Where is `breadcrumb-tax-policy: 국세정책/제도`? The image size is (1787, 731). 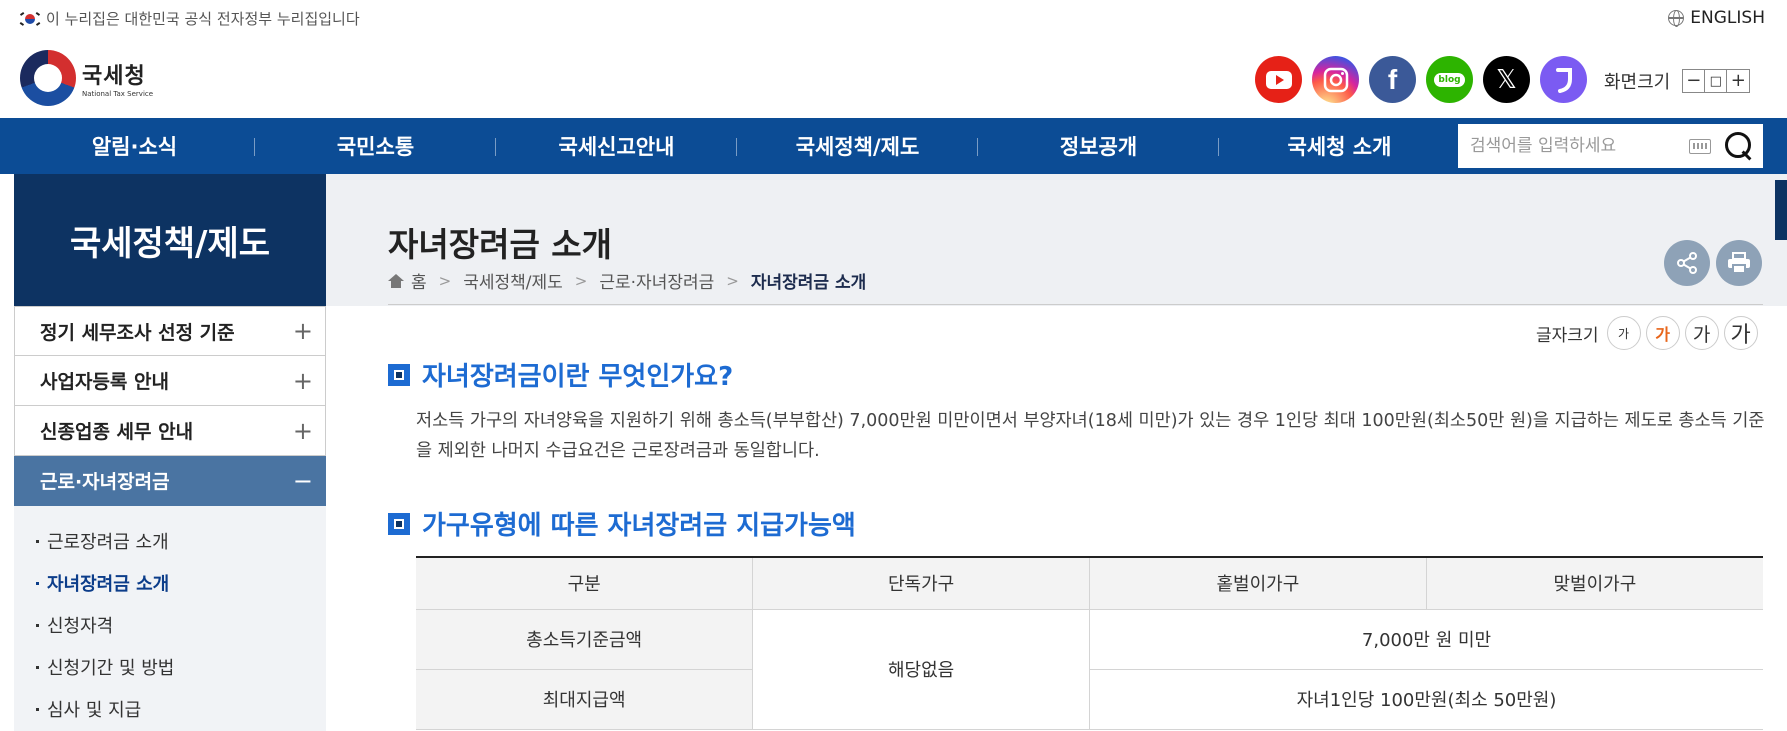
breadcrumb-tax-policy: 국세정책/제도 is located at coordinates (513, 280).